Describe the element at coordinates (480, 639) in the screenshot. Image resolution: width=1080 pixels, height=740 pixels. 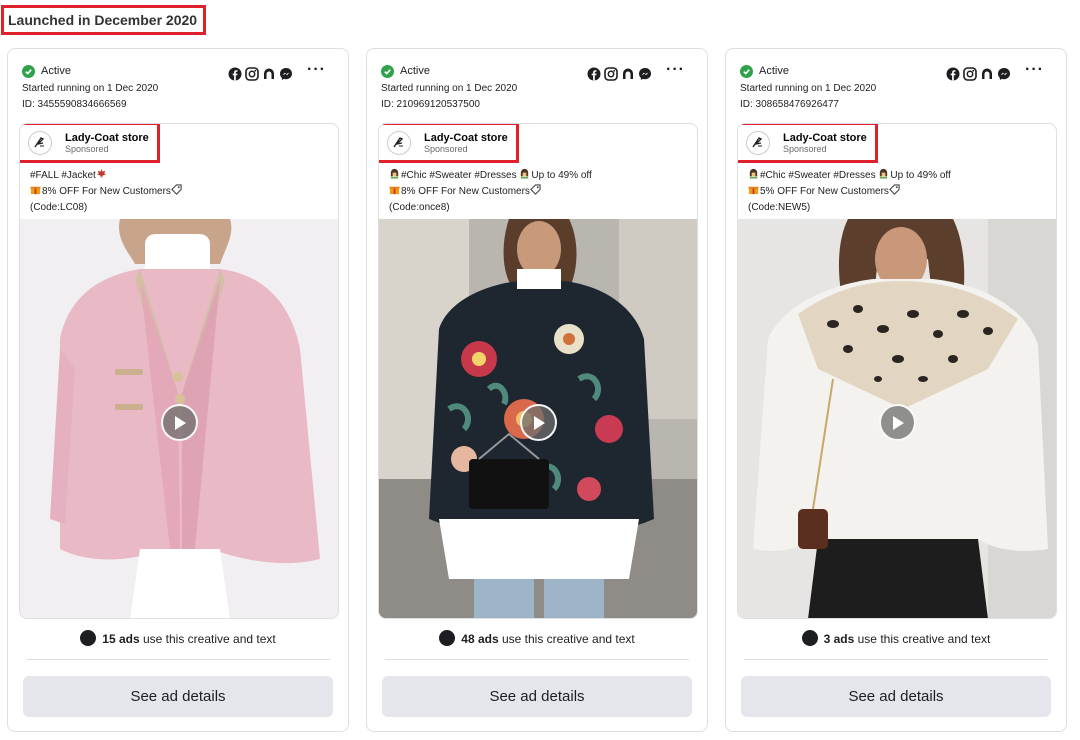
I see `ads-count-number: 48 ads` at that location.